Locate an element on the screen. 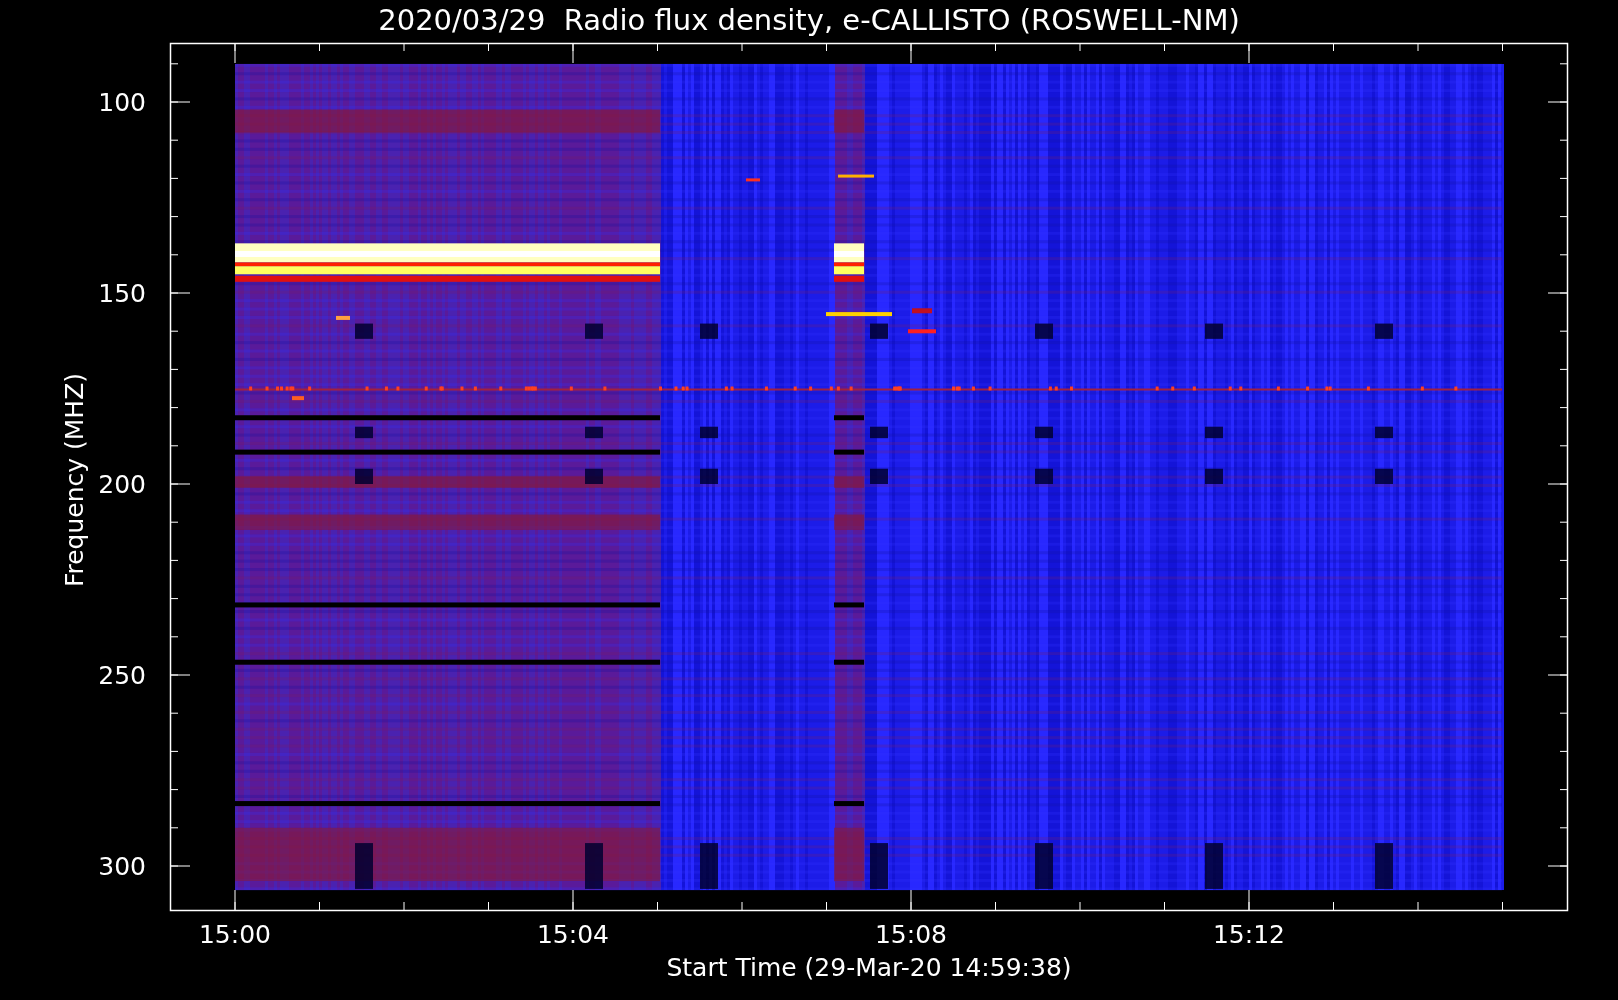 The image size is (1618, 1000). y-tick-label: 250 is located at coordinates (122, 675).